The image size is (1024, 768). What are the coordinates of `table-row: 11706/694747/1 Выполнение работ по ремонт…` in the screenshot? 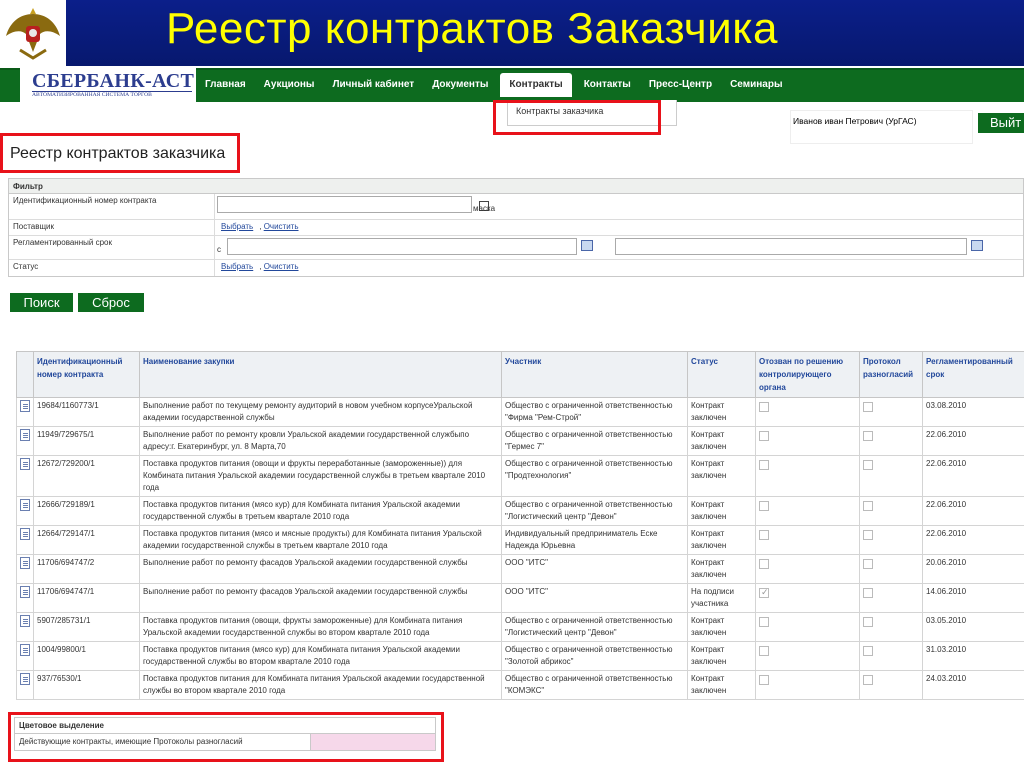 It's located at (520, 598).